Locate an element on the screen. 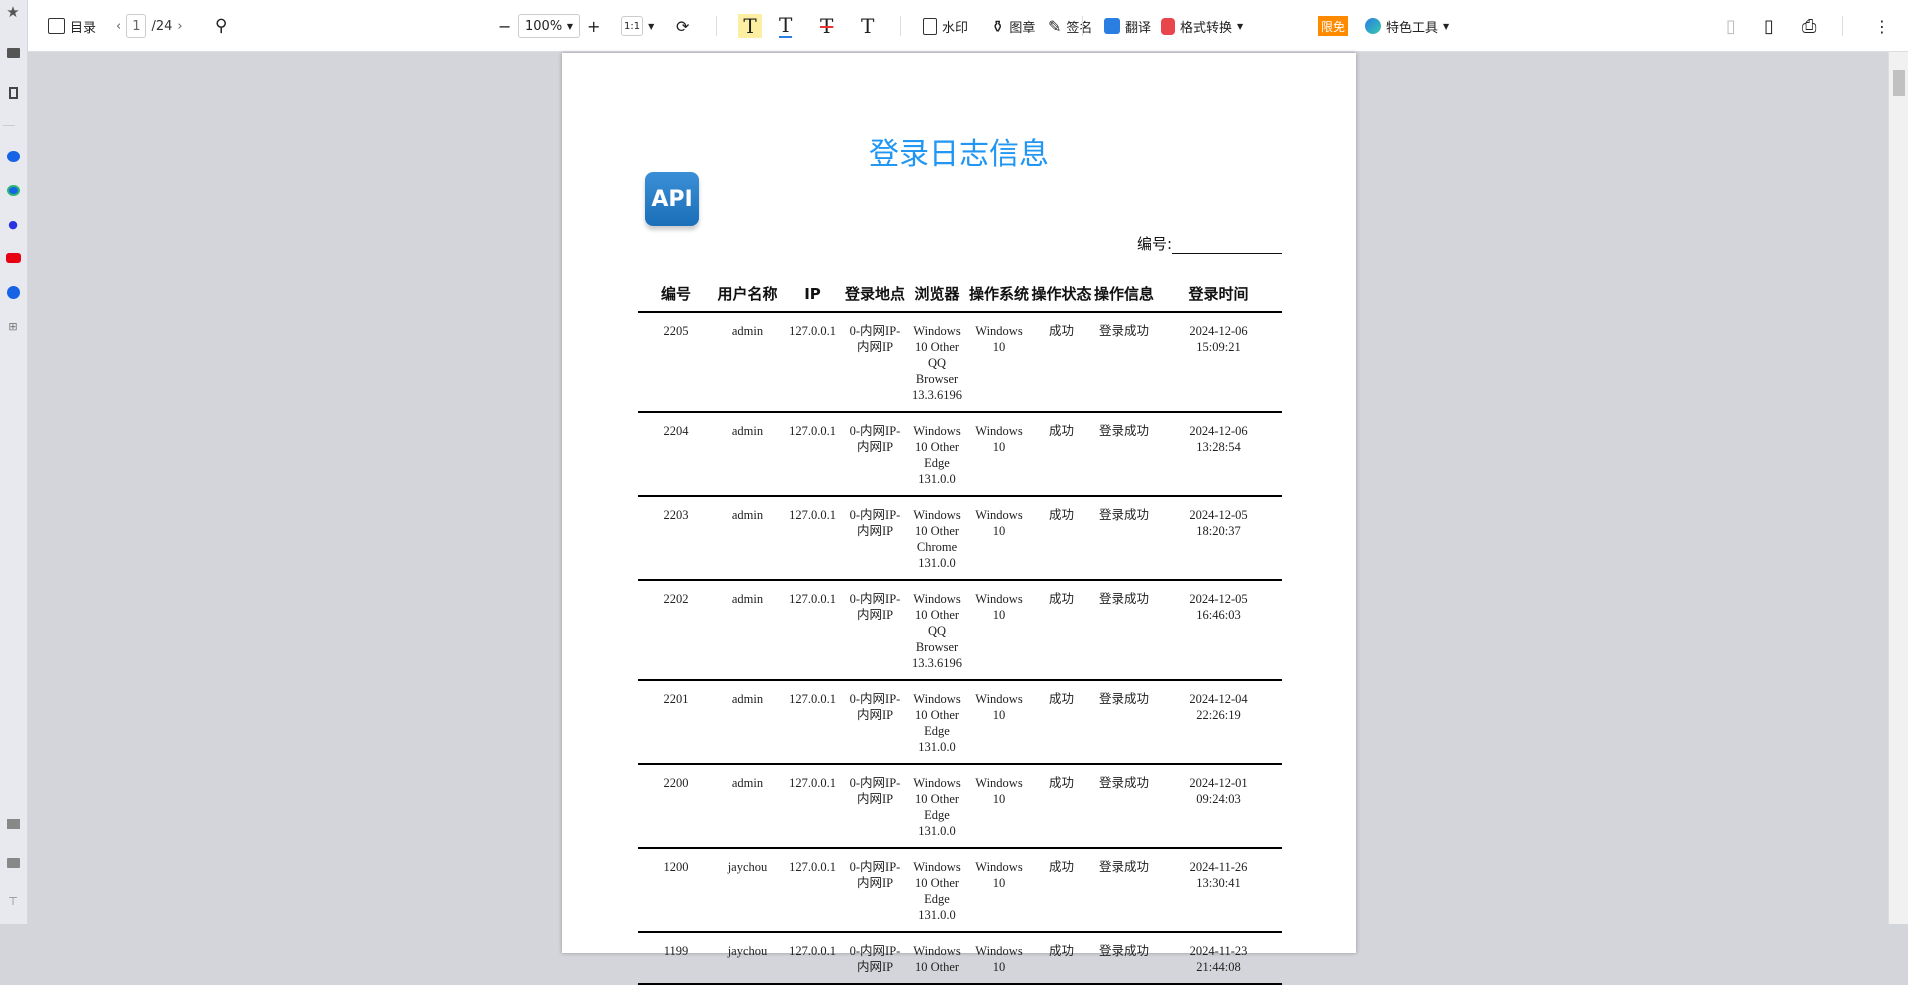  tablet-icon is located at coordinates (13, 93).